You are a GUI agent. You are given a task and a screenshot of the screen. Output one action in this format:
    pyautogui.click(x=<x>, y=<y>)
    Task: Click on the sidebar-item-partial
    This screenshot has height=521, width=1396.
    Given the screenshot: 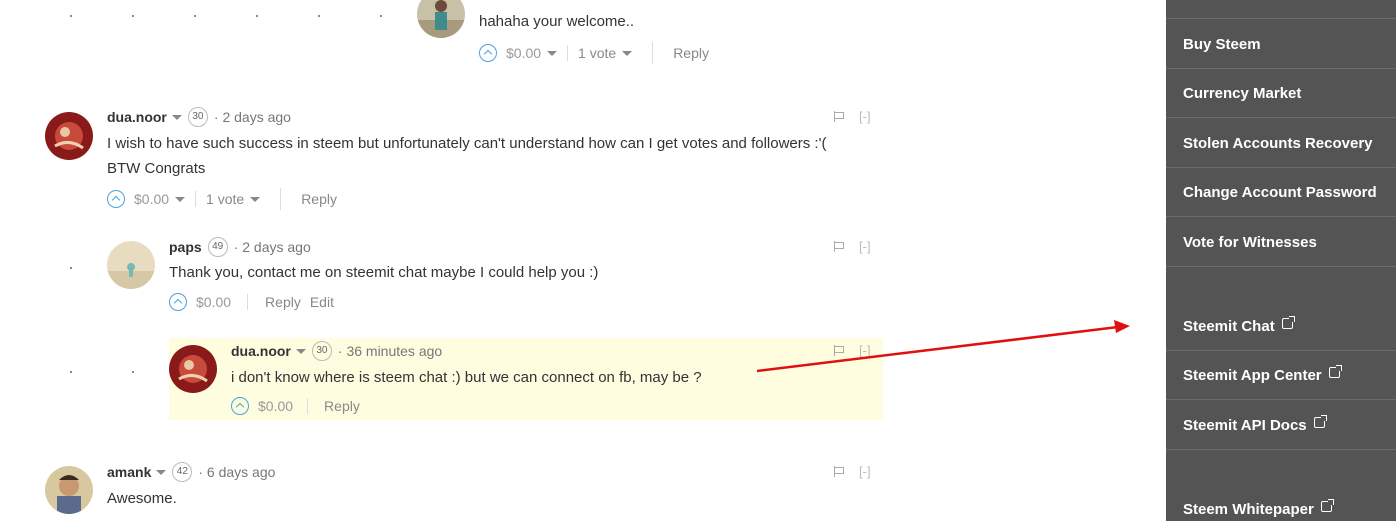 What is the action you would take?
    pyautogui.click(x=1281, y=9)
    